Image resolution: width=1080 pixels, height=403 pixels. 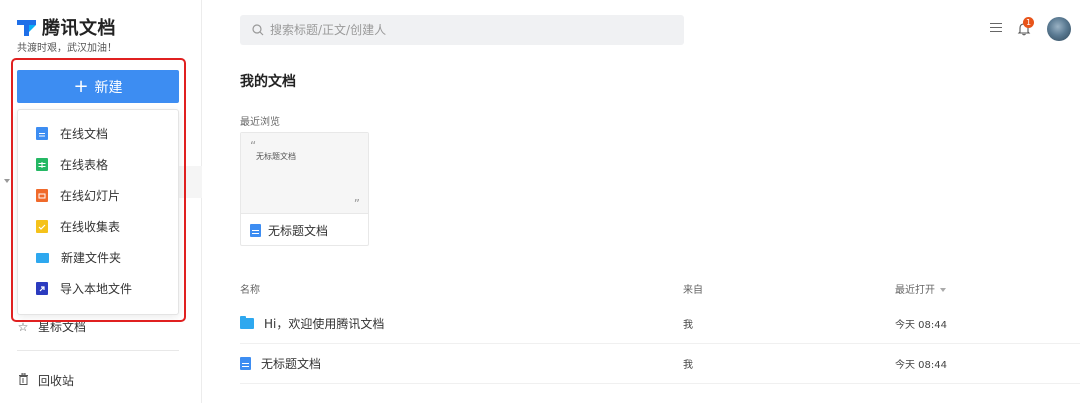 I want to click on column-header-name: 名称, so click(x=250, y=288).